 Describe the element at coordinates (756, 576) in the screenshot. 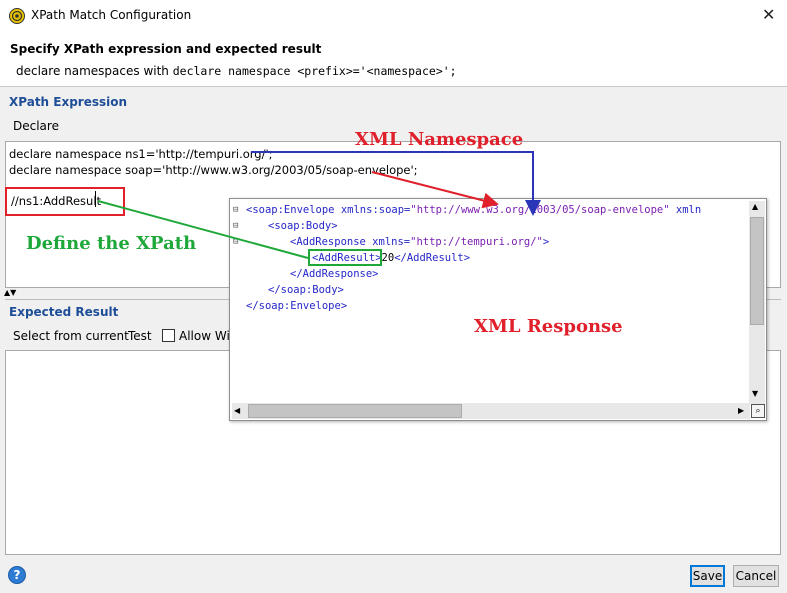

I see `cancel-button: Cancel` at that location.